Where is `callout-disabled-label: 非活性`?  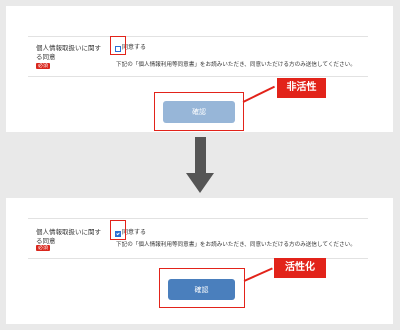 callout-disabled-label: 非活性 is located at coordinates (301, 88).